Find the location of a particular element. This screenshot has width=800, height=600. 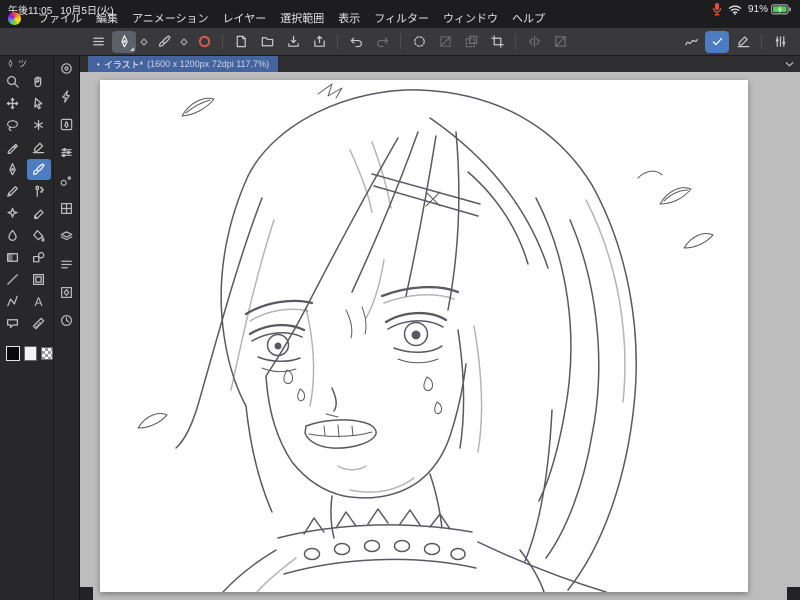

main-color-swatch is located at coordinates (13, 353).